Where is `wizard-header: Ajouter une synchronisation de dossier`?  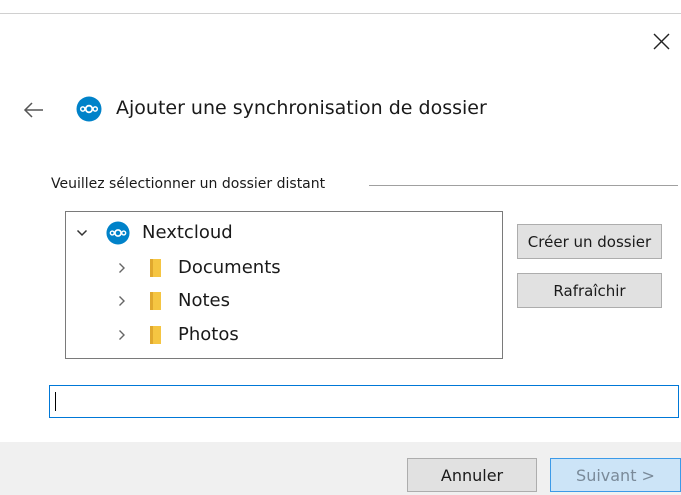 wizard-header: Ajouter une synchronisation de dossier is located at coordinates (332, 110).